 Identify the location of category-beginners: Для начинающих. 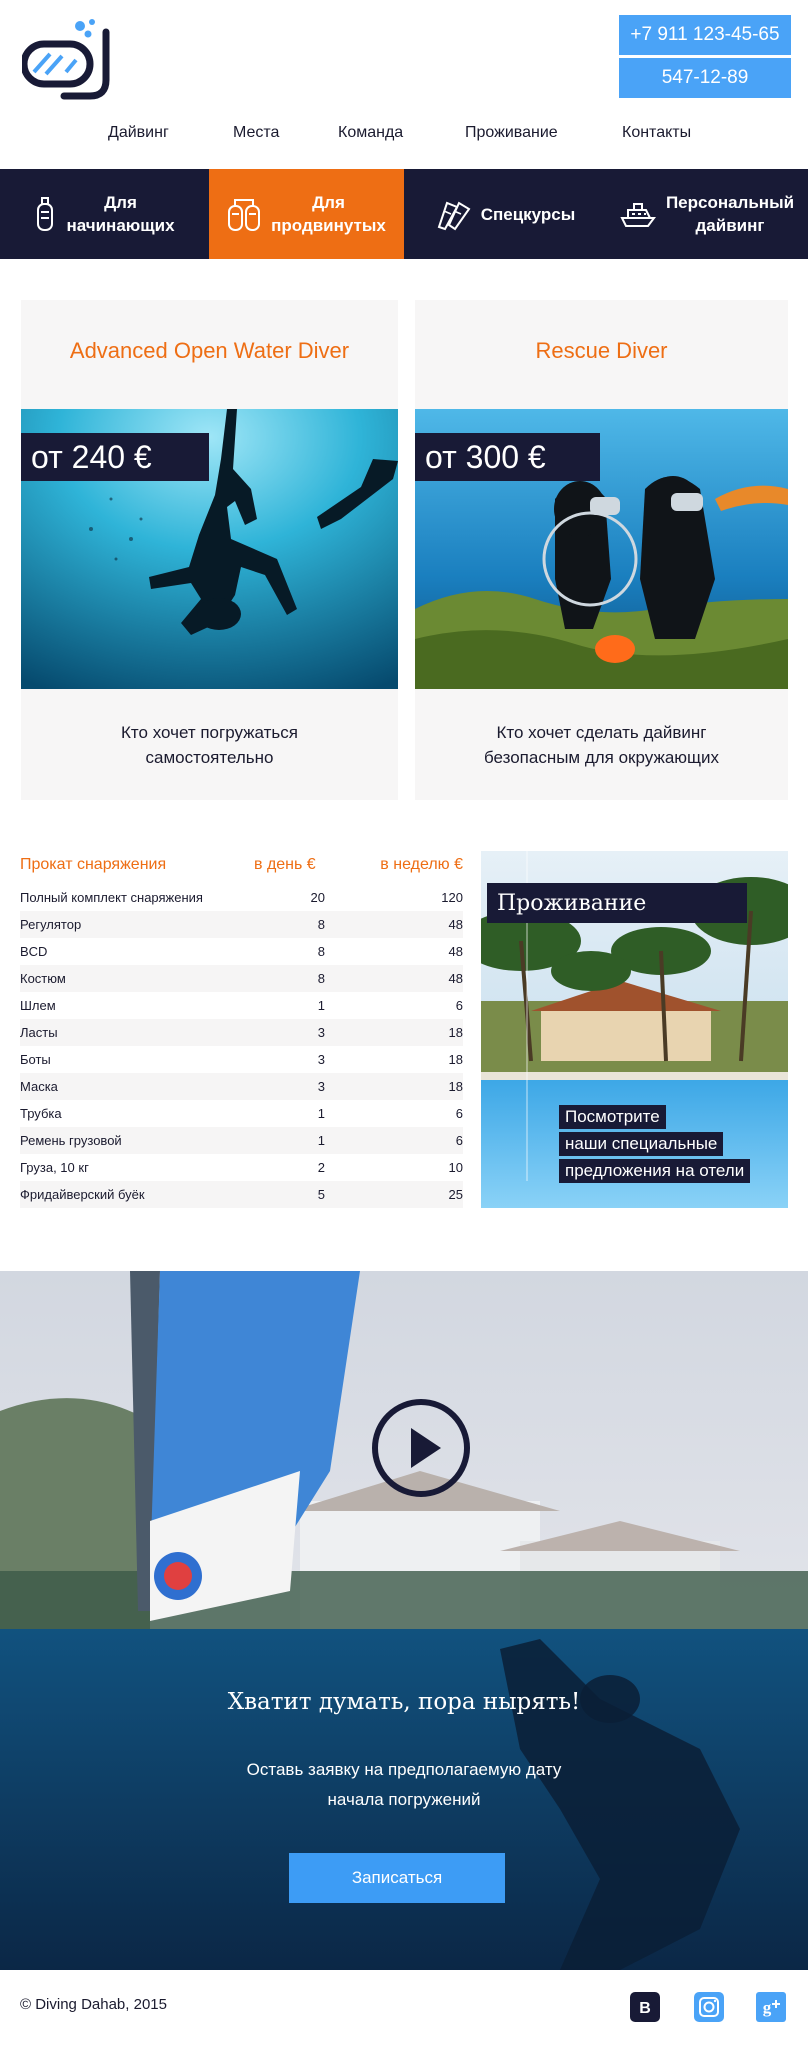
(104, 214).